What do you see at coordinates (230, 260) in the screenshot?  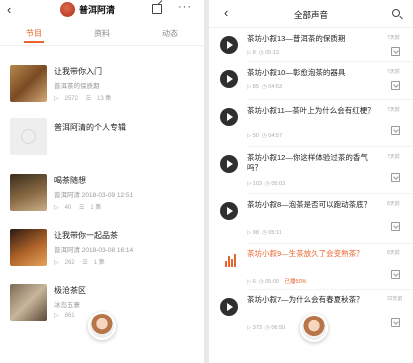 I see `audio-bars-icon` at bounding box center [230, 260].